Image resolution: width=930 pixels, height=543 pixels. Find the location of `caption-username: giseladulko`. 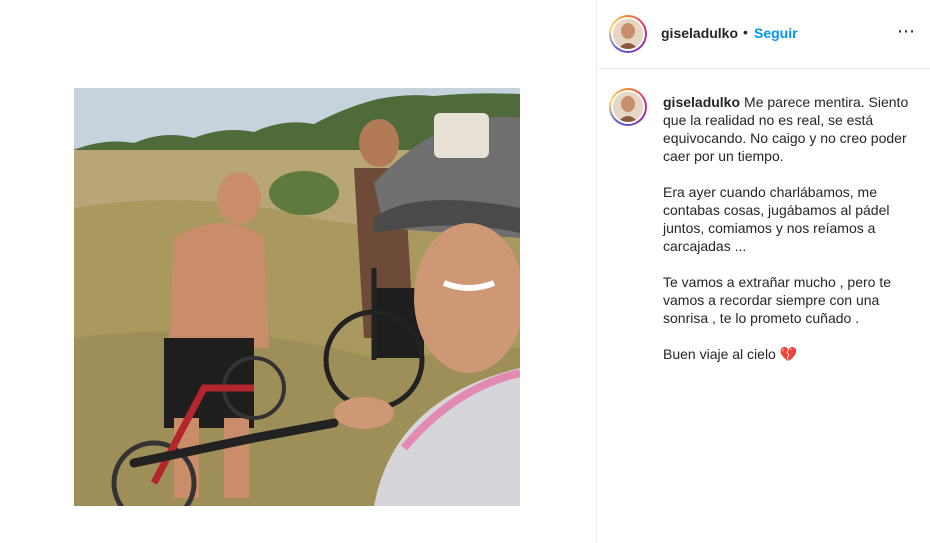

caption-username: giseladulko is located at coordinates (701, 102).